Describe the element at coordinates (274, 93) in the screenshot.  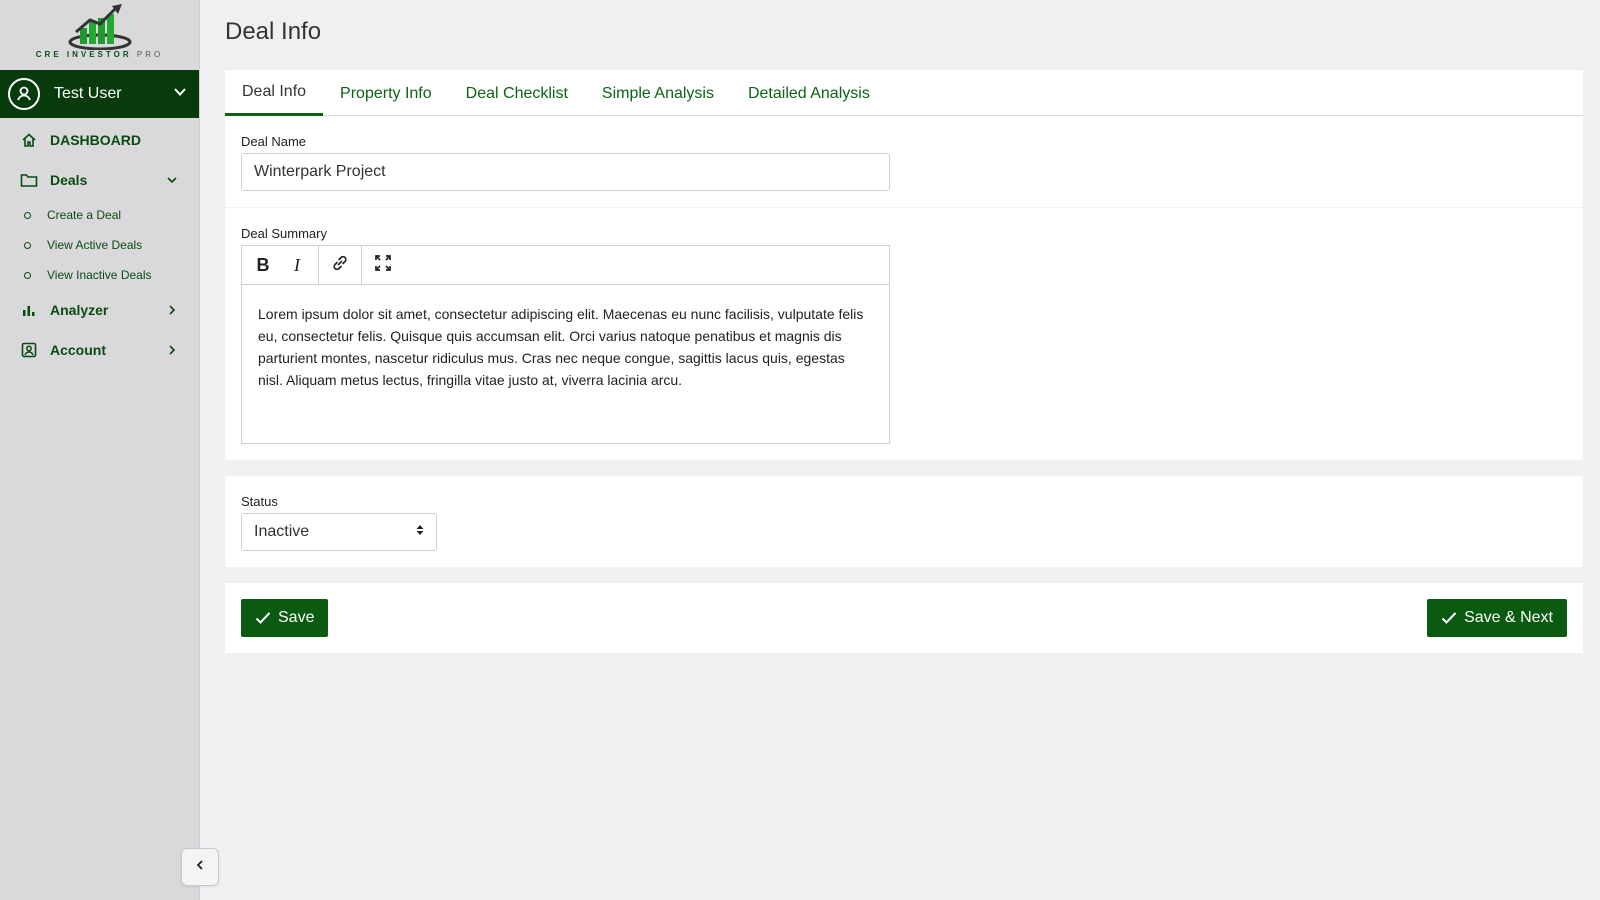
I see `tab-deal-info: Deal Info` at that location.